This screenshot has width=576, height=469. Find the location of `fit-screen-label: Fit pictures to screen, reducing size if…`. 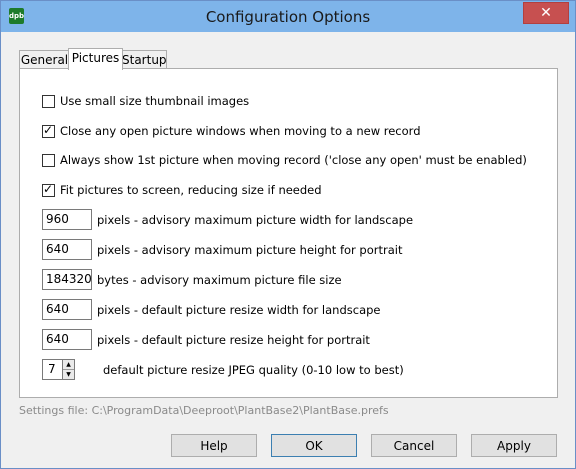

fit-screen-label: Fit pictures to screen, reducing size if… is located at coordinates (191, 190).